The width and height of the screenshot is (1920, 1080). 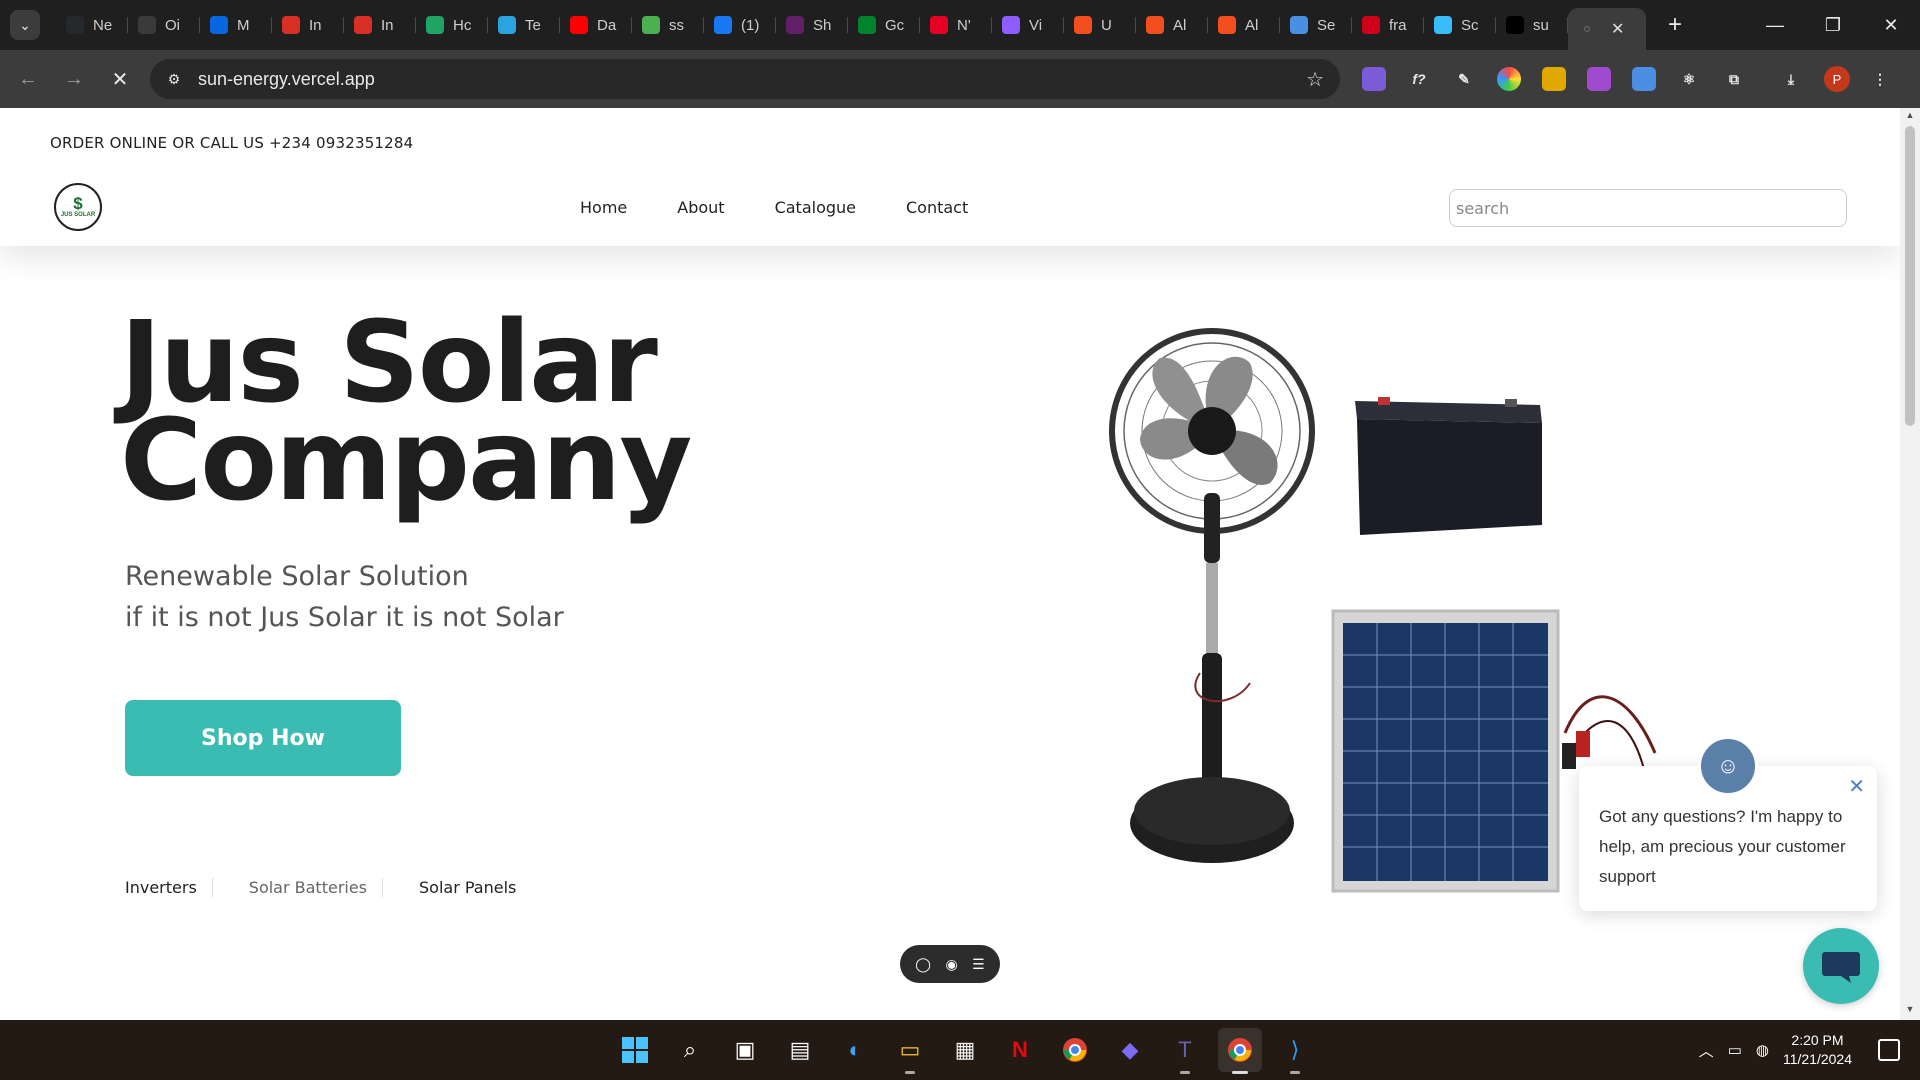 I want to click on nav-contact: Contact, so click(x=937, y=207).